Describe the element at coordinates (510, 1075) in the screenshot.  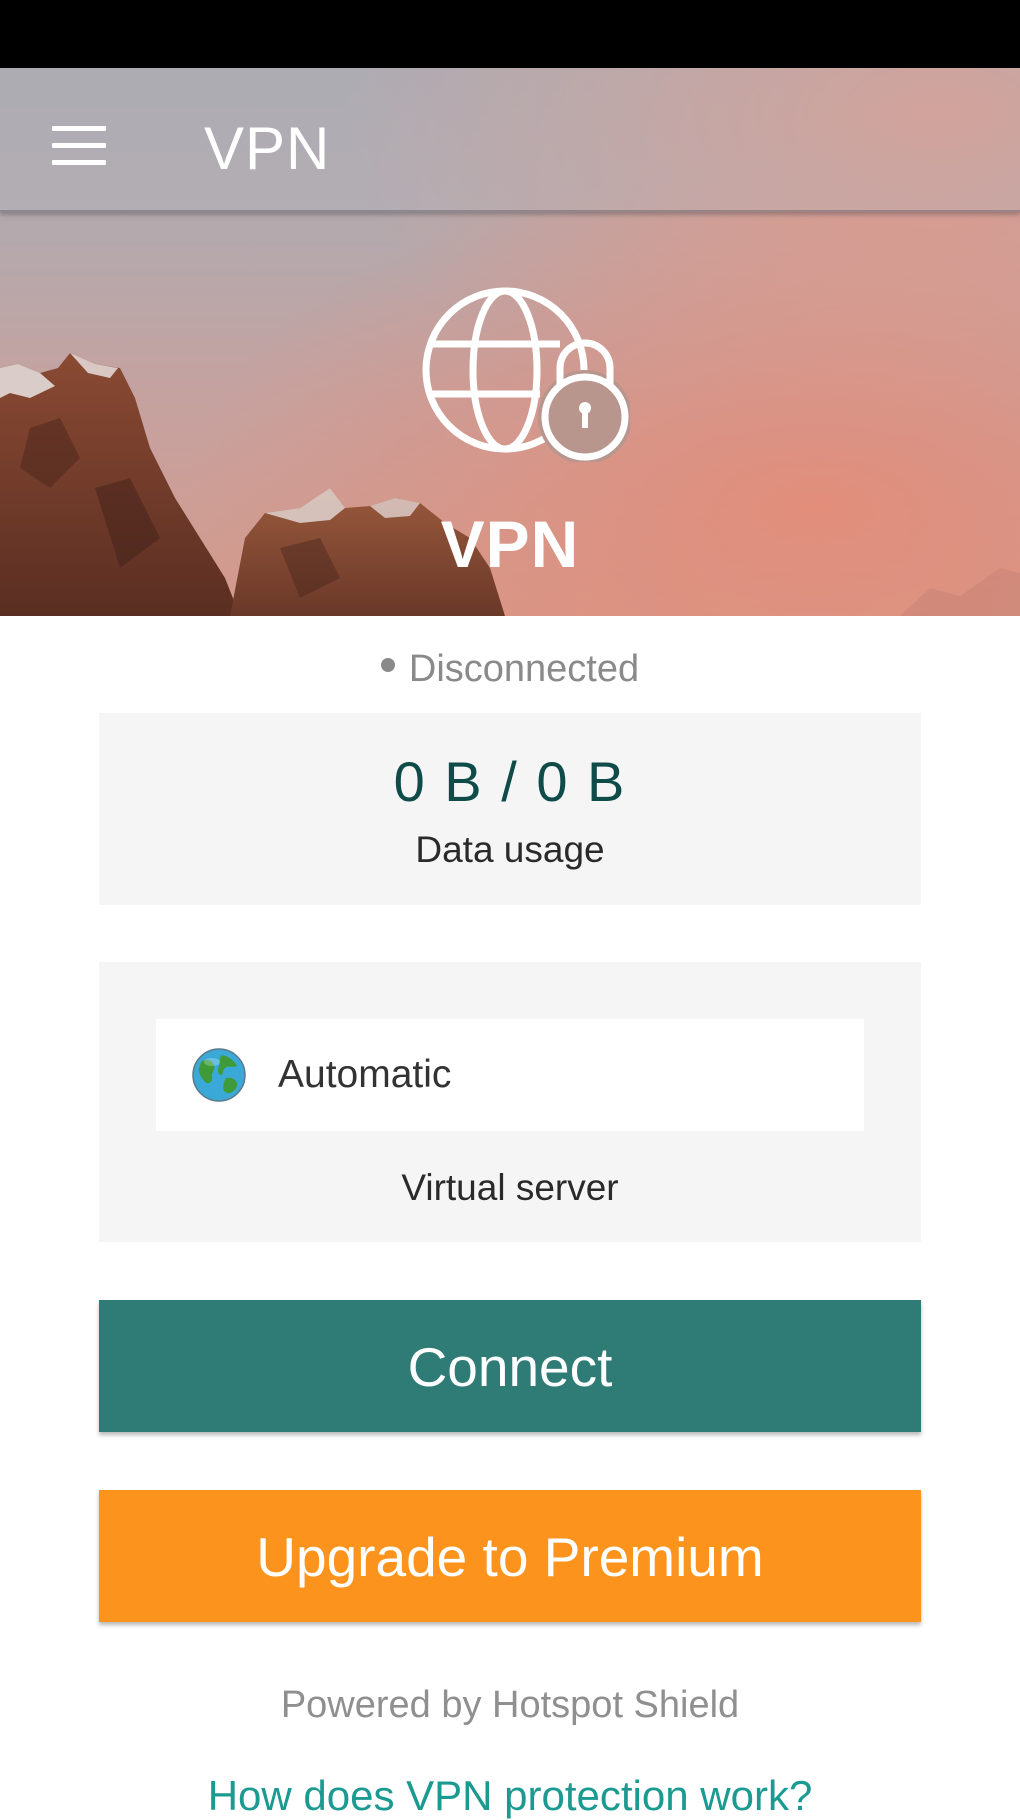
I see `virtual-server-selector: Automatic` at that location.